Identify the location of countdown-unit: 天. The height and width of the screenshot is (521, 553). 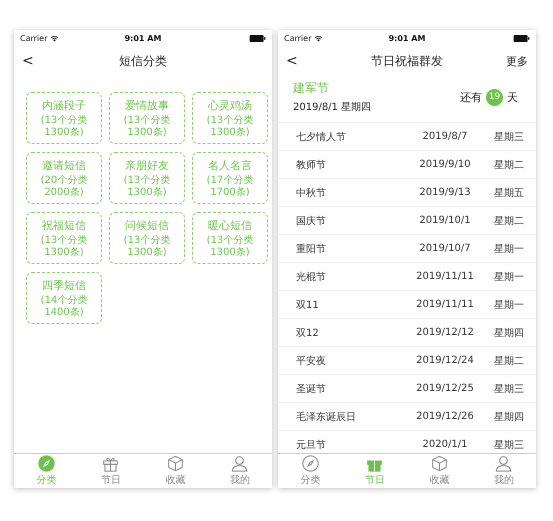
(512, 97).